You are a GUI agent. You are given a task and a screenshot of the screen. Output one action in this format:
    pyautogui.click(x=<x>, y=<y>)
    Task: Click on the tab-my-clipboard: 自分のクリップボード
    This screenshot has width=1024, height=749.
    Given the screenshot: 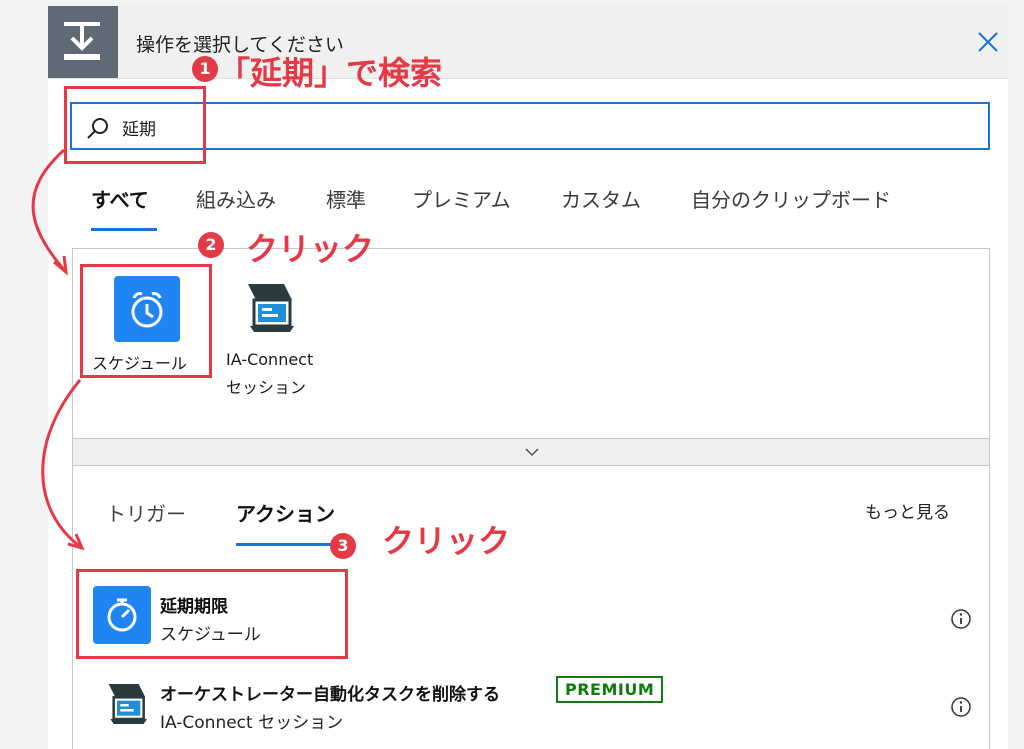 What is the action you would take?
    pyautogui.click(x=791, y=198)
    